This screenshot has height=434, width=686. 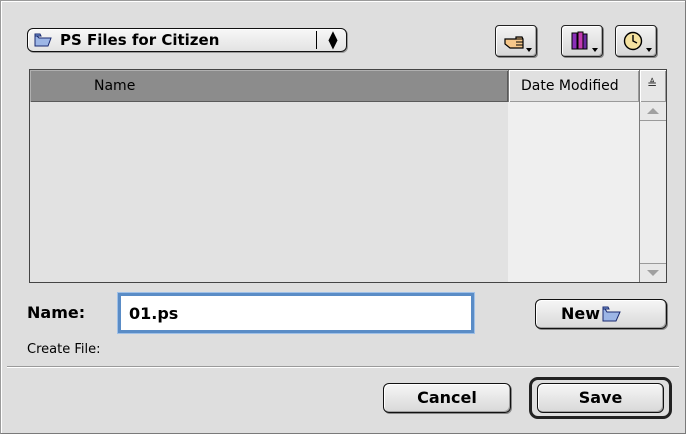 What do you see at coordinates (570, 86) in the screenshot?
I see `column-header-date-label: Date Modified` at bounding box center [570, 86].